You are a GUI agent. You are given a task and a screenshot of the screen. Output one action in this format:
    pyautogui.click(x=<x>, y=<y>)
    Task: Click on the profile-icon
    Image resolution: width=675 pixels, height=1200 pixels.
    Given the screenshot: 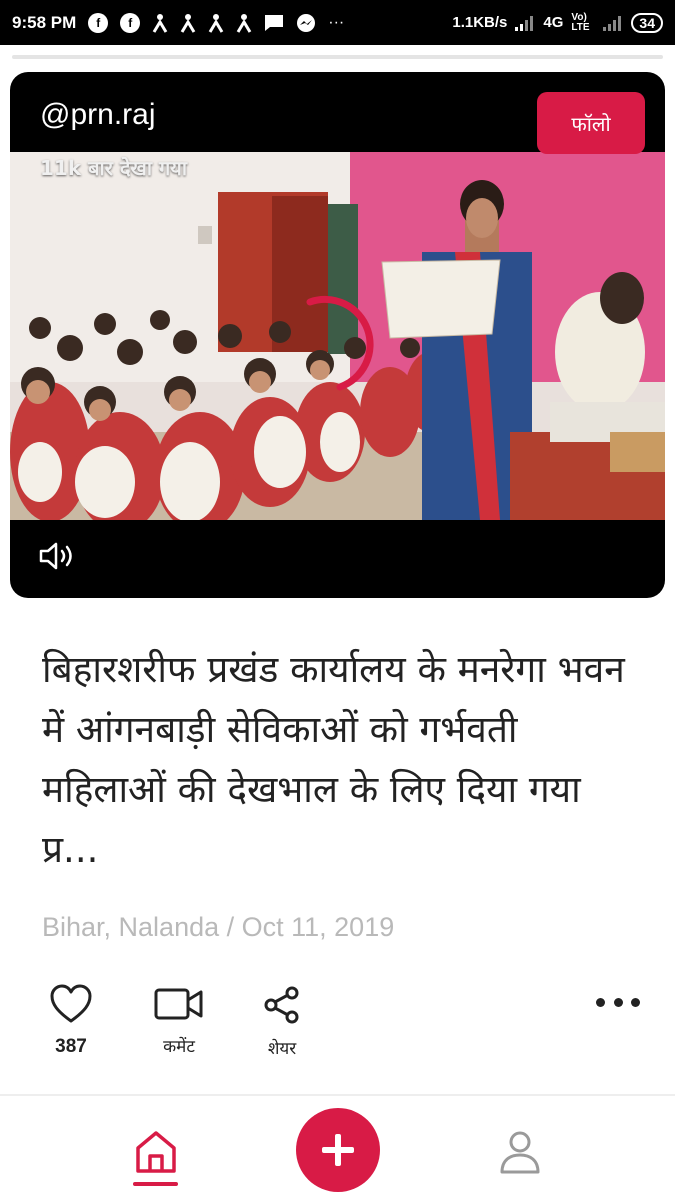 What is the action you would take?
    pyautogui.click(x=520, y=1152)
    